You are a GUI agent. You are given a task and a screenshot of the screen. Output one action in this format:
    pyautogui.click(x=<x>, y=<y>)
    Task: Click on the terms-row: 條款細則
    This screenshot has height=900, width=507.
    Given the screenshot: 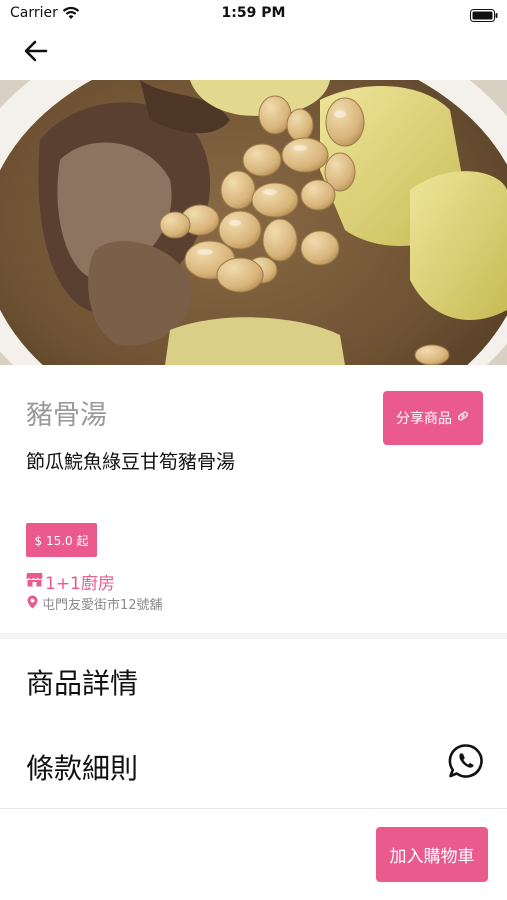 What is the action you would take?
    pyautogui.click(x=253, y=765)
    